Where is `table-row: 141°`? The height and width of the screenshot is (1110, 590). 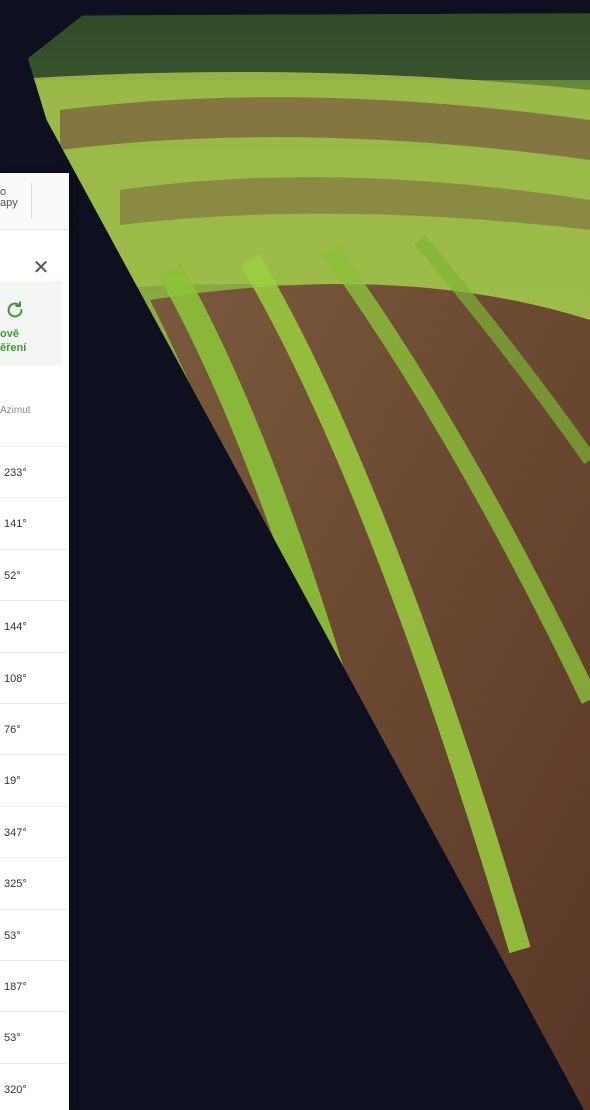
table-row: 141° is located at coordinates (34, 522).